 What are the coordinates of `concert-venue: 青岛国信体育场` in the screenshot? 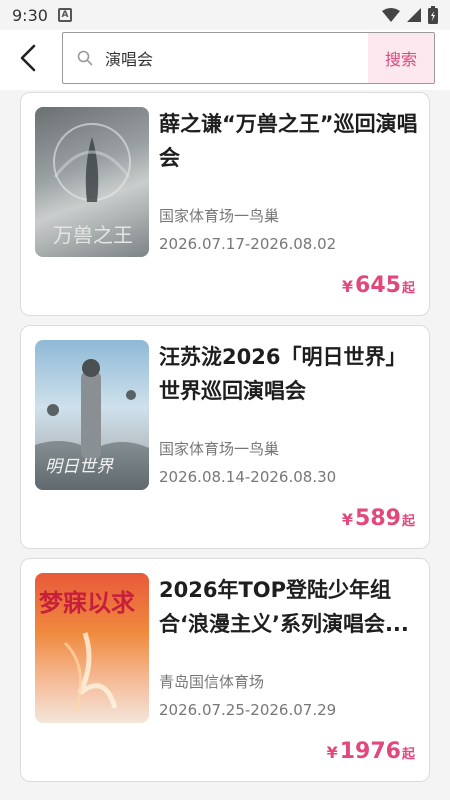 It's located at (212, 682).